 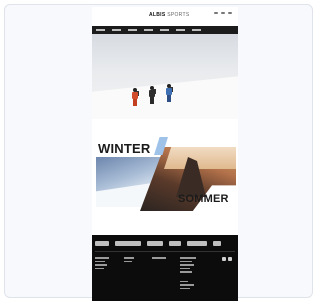 I want to click on hiker-red, so click(x=135, y=97).